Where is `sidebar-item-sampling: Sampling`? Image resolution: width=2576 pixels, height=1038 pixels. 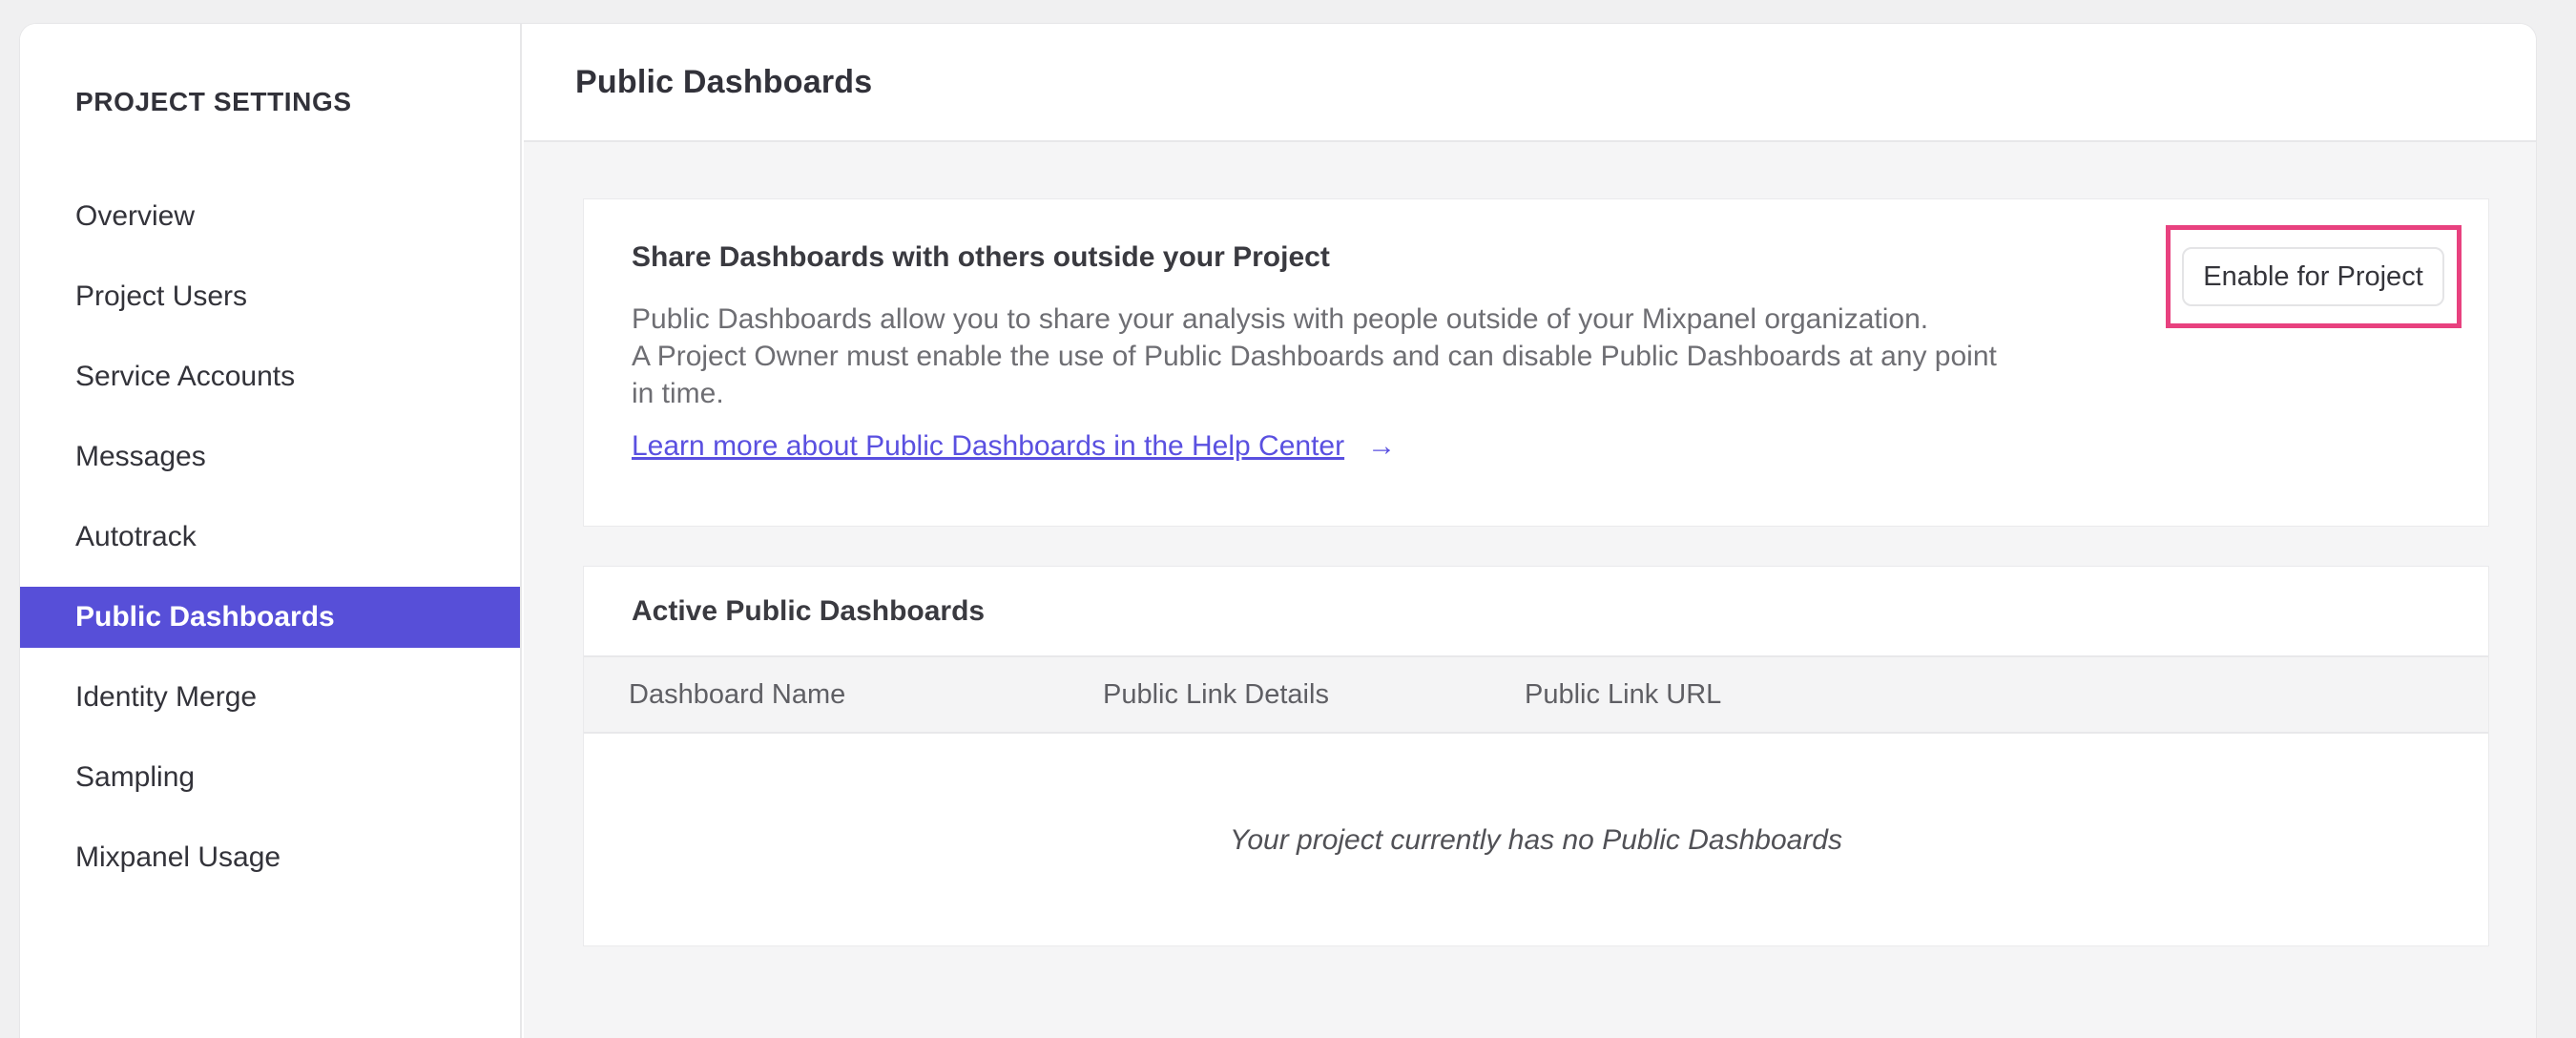 sidebar-item-sampling: Sampling is located at coordinates (270, 777).